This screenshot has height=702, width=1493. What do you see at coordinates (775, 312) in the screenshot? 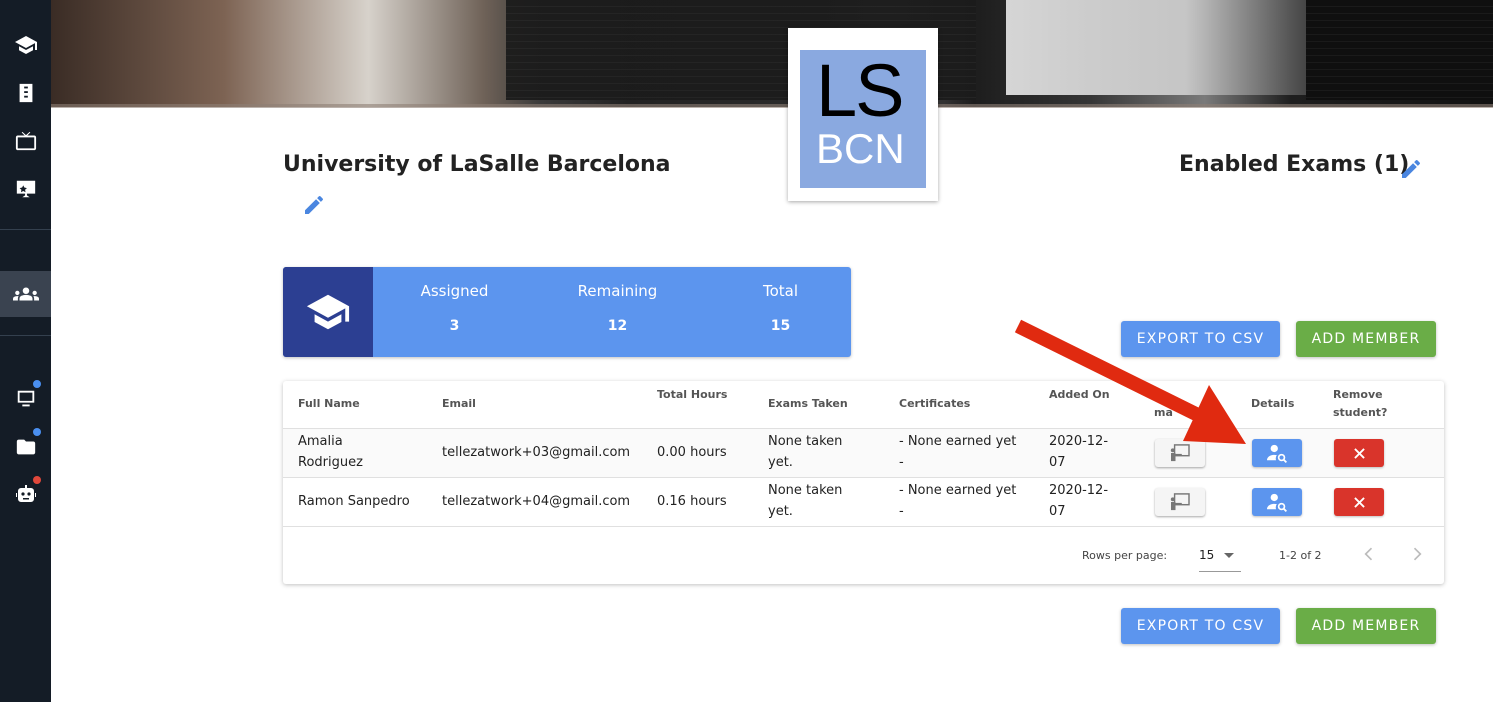
I see `stat-total: Total 15` at bounding box center [775, 312].